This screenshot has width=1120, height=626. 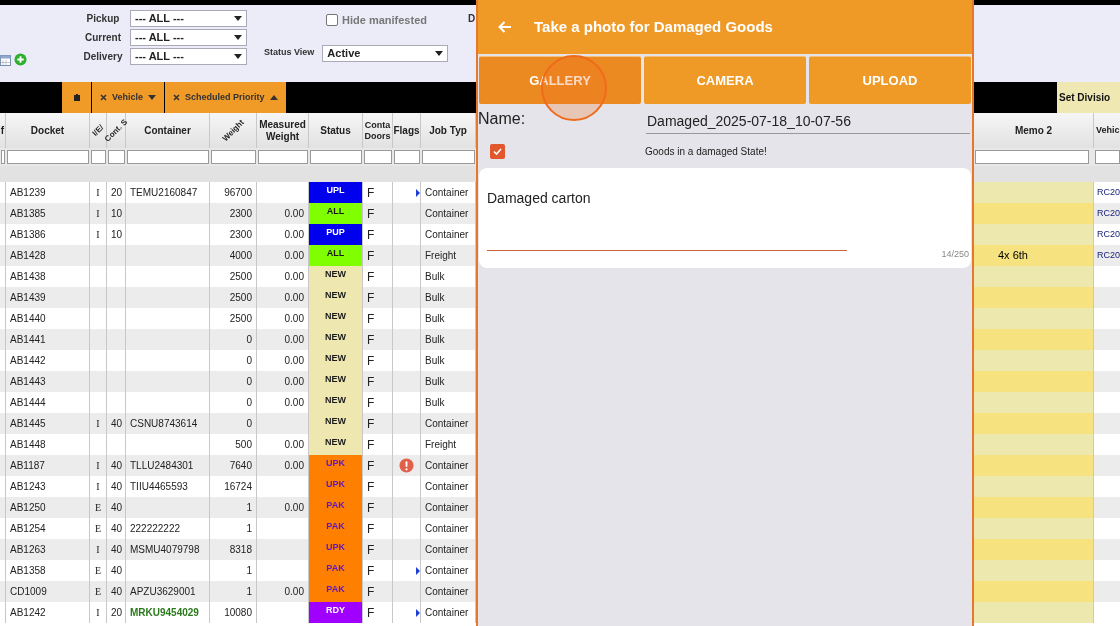 I want to click on set-division-button: Set Divisio, so click(x=1088, y=97).